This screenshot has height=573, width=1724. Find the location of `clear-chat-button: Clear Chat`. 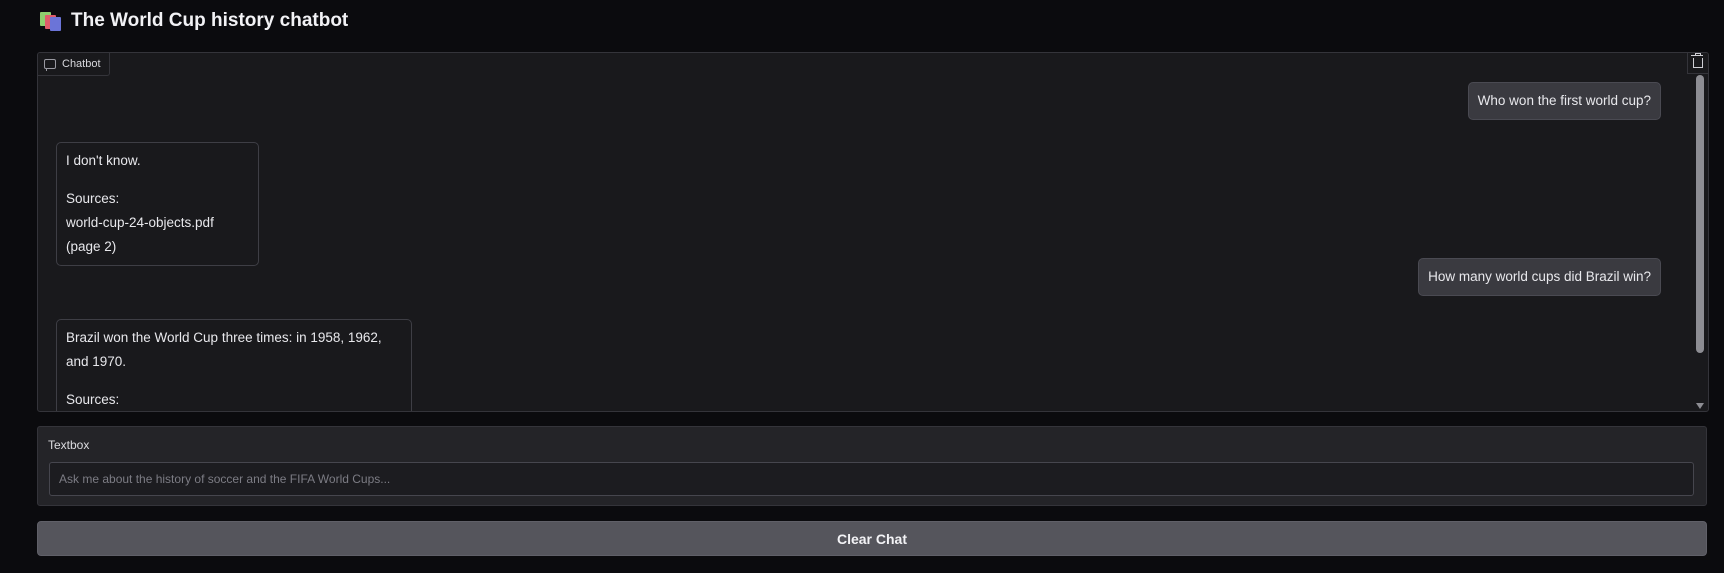

clear-chat-button: Clear Chat is located at coordinates (872, 538).